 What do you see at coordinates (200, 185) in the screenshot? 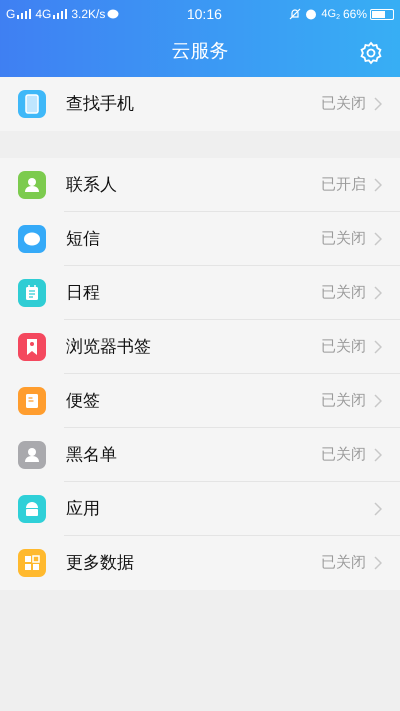
I see `list-item: 联系人 已开启` at bounding box center [200, 185].